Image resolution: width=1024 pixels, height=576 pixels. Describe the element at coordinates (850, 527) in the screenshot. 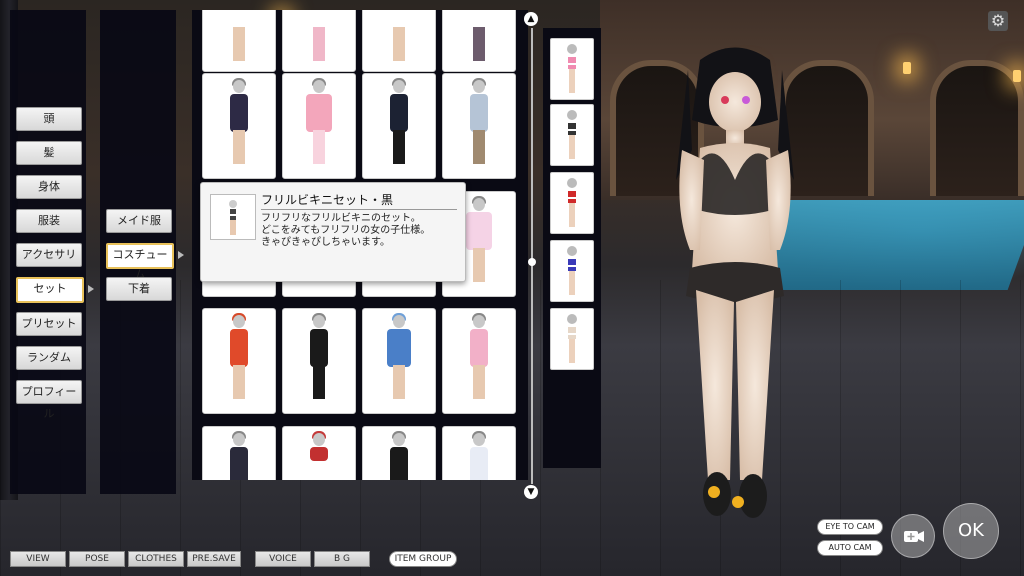

I see `eye-to-cam-button: EYE TO CAM` at that location.